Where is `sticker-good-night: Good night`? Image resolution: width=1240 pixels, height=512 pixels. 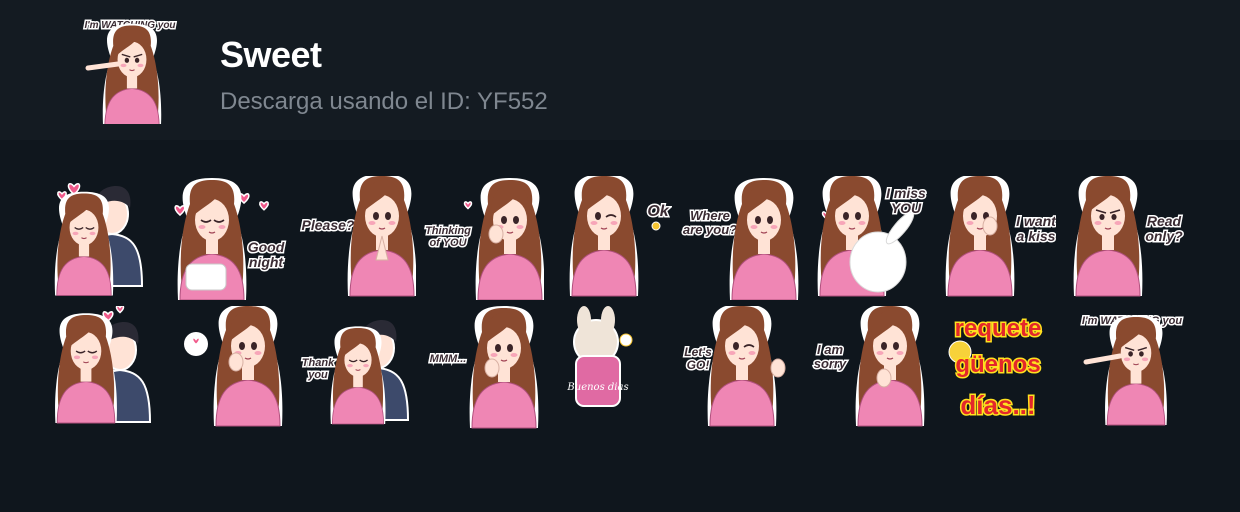
sticker-good-night: Good night is located at coordinates (228, 238).